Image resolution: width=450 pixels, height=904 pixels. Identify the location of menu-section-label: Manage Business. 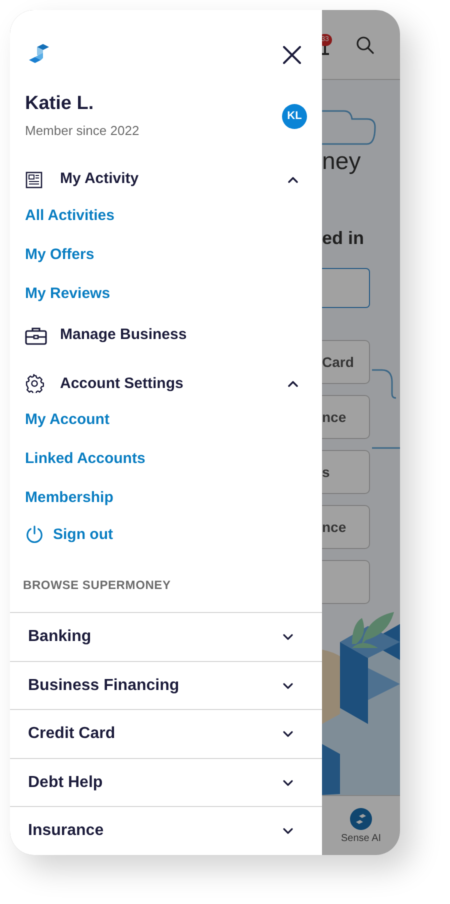
(124, 335).